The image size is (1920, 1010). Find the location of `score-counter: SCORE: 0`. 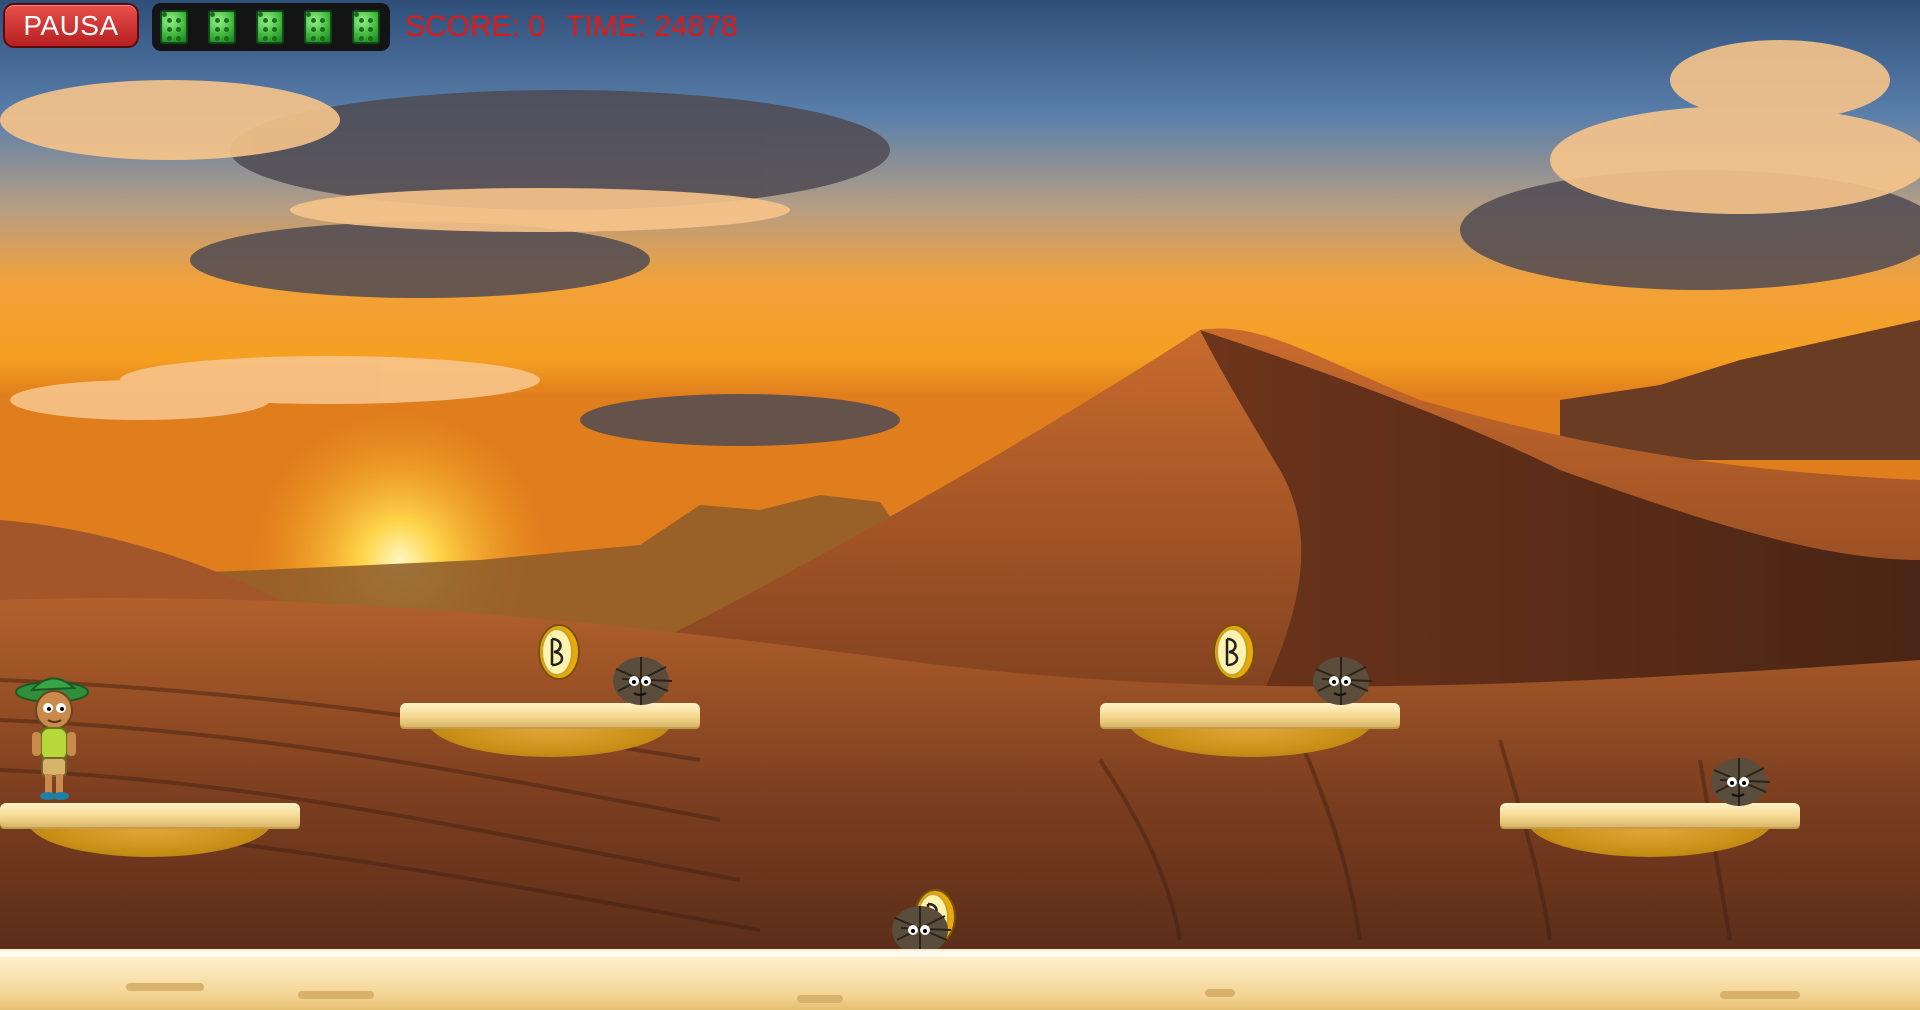

score-counter: SCORE: 0 is located at coordinates (475, 26).